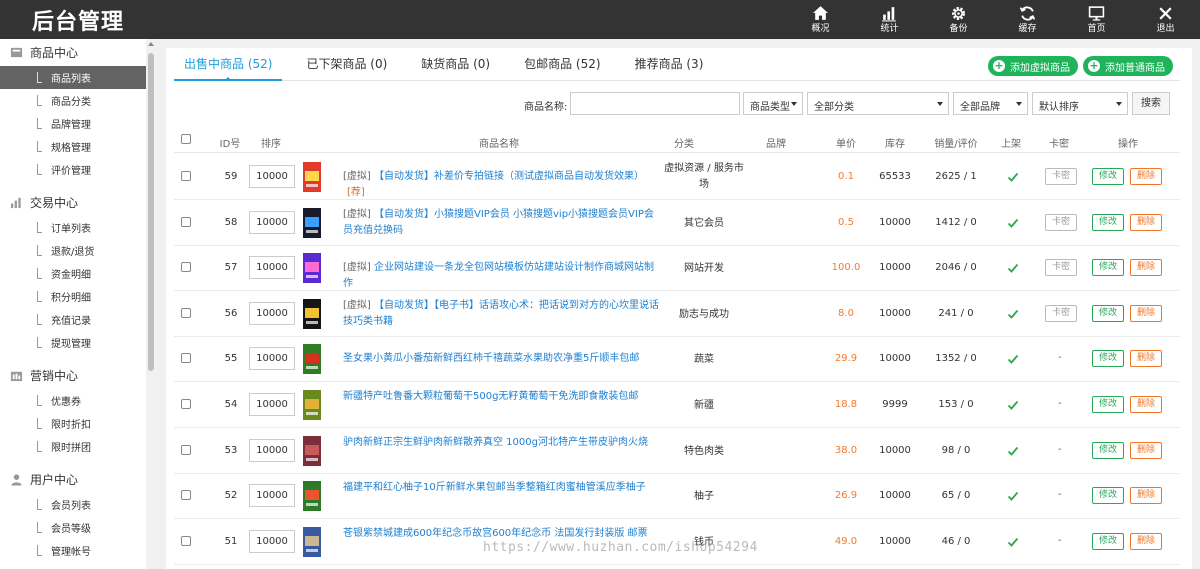  I want to click on sidebar-group-title: 营销中心, so click(73, 375).